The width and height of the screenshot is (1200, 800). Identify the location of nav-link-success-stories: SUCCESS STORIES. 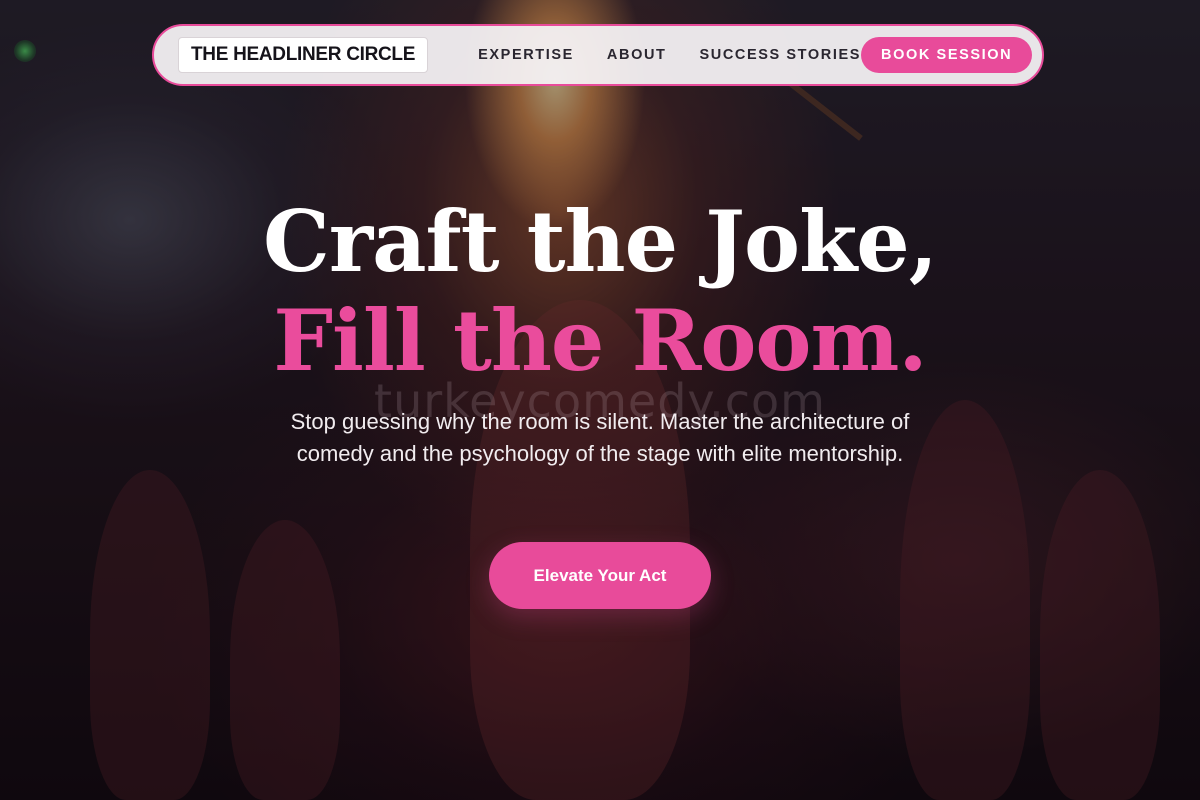
(780, 55).